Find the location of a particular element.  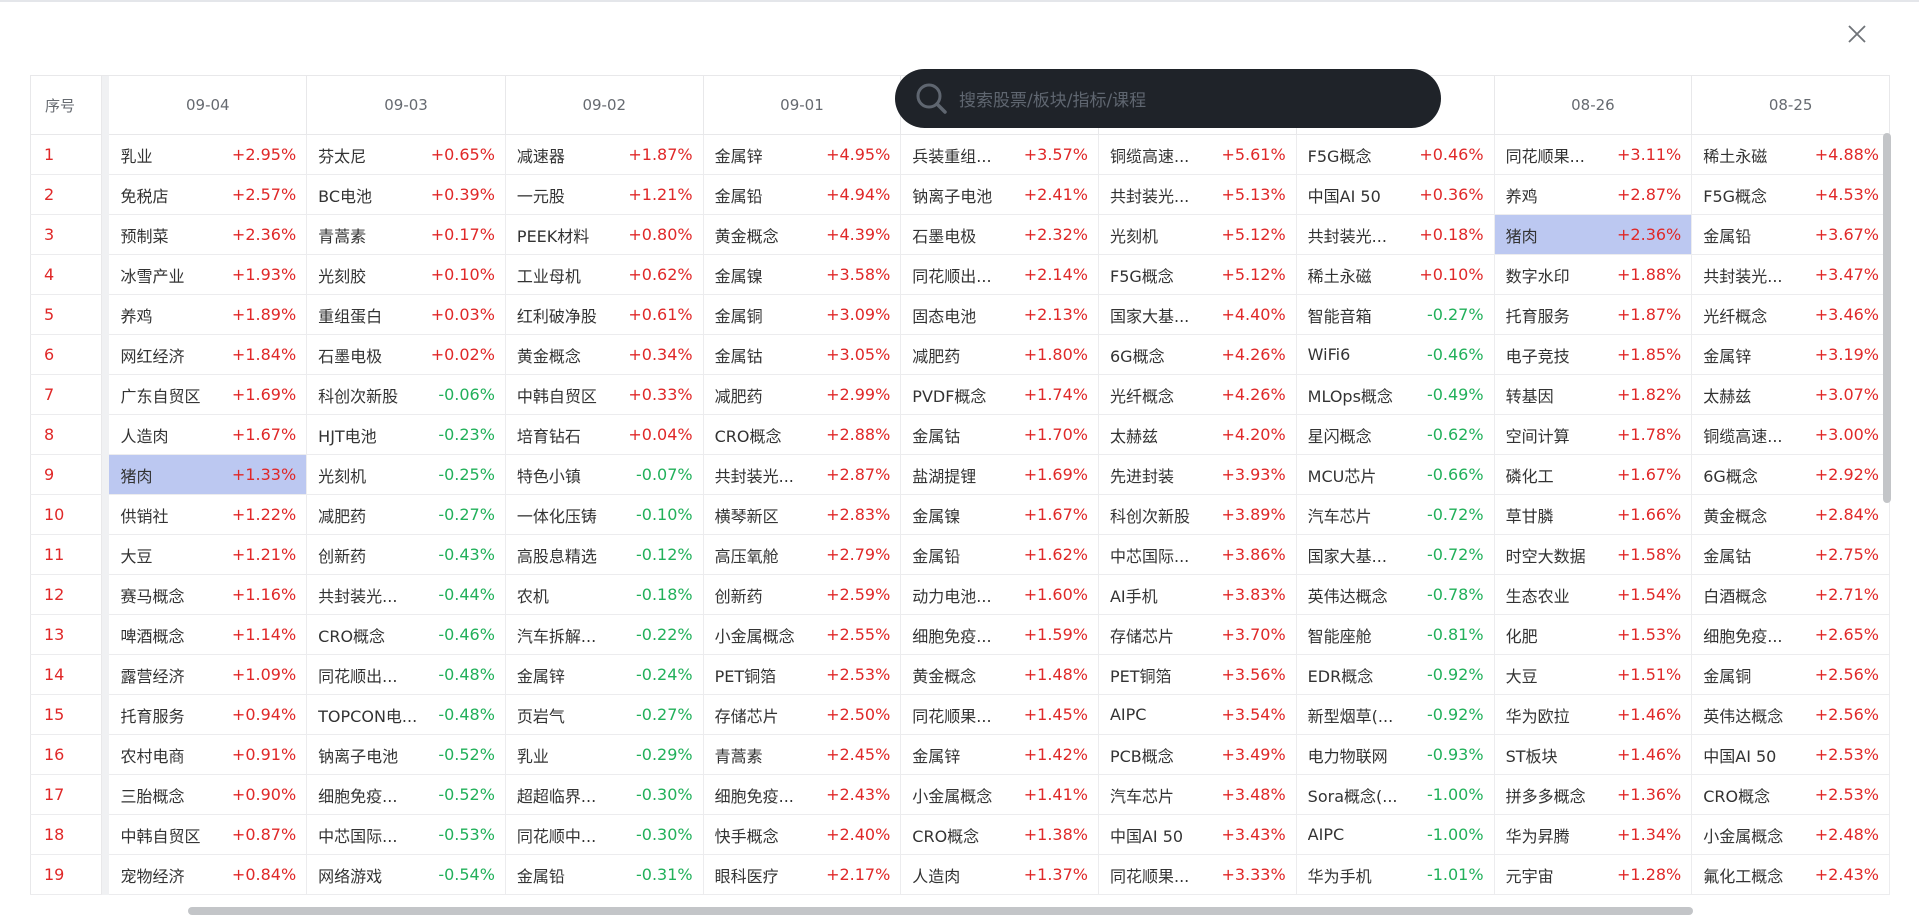

sector-cell: 时空大数据 +1.58% is located at coordinates (1593, 554).